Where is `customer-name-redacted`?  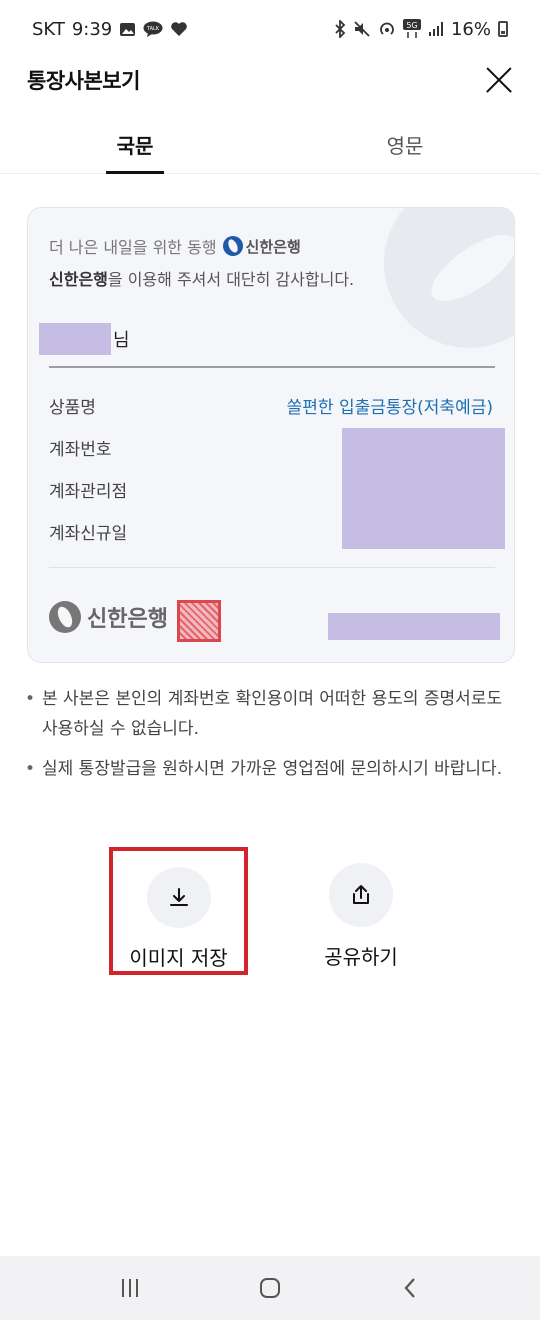
customer-name-redacted is located at coordinates (75, 339).